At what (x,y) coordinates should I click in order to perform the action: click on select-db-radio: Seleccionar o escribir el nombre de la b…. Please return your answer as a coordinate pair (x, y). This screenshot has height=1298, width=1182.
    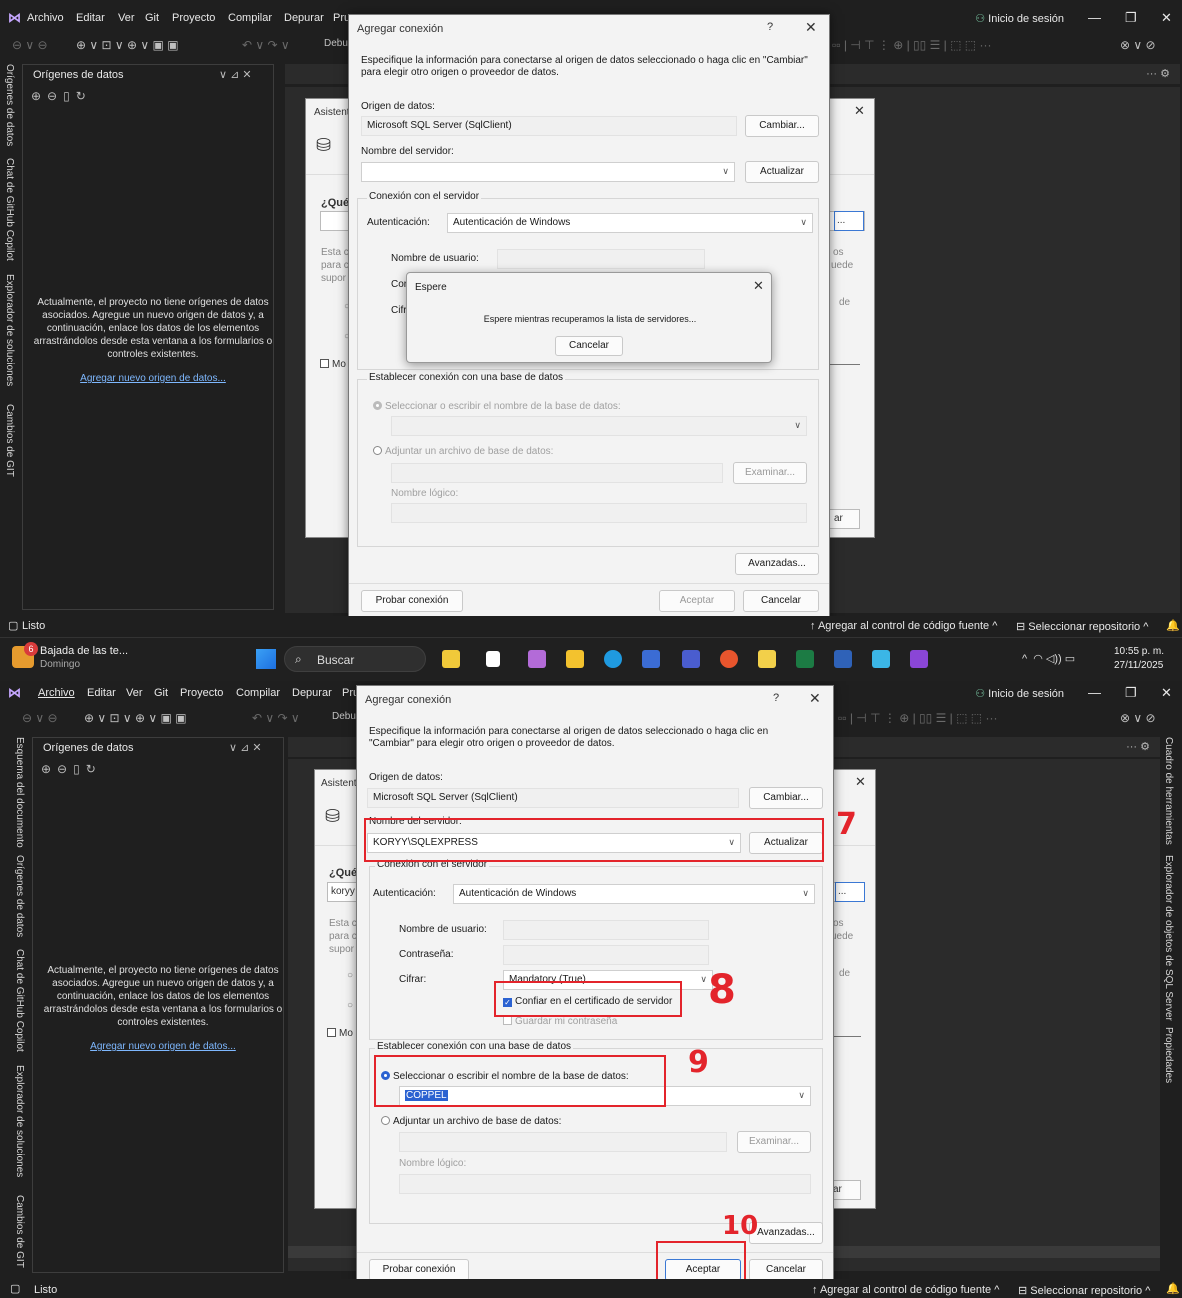
    Looking at the image, I should click on (497, 407).